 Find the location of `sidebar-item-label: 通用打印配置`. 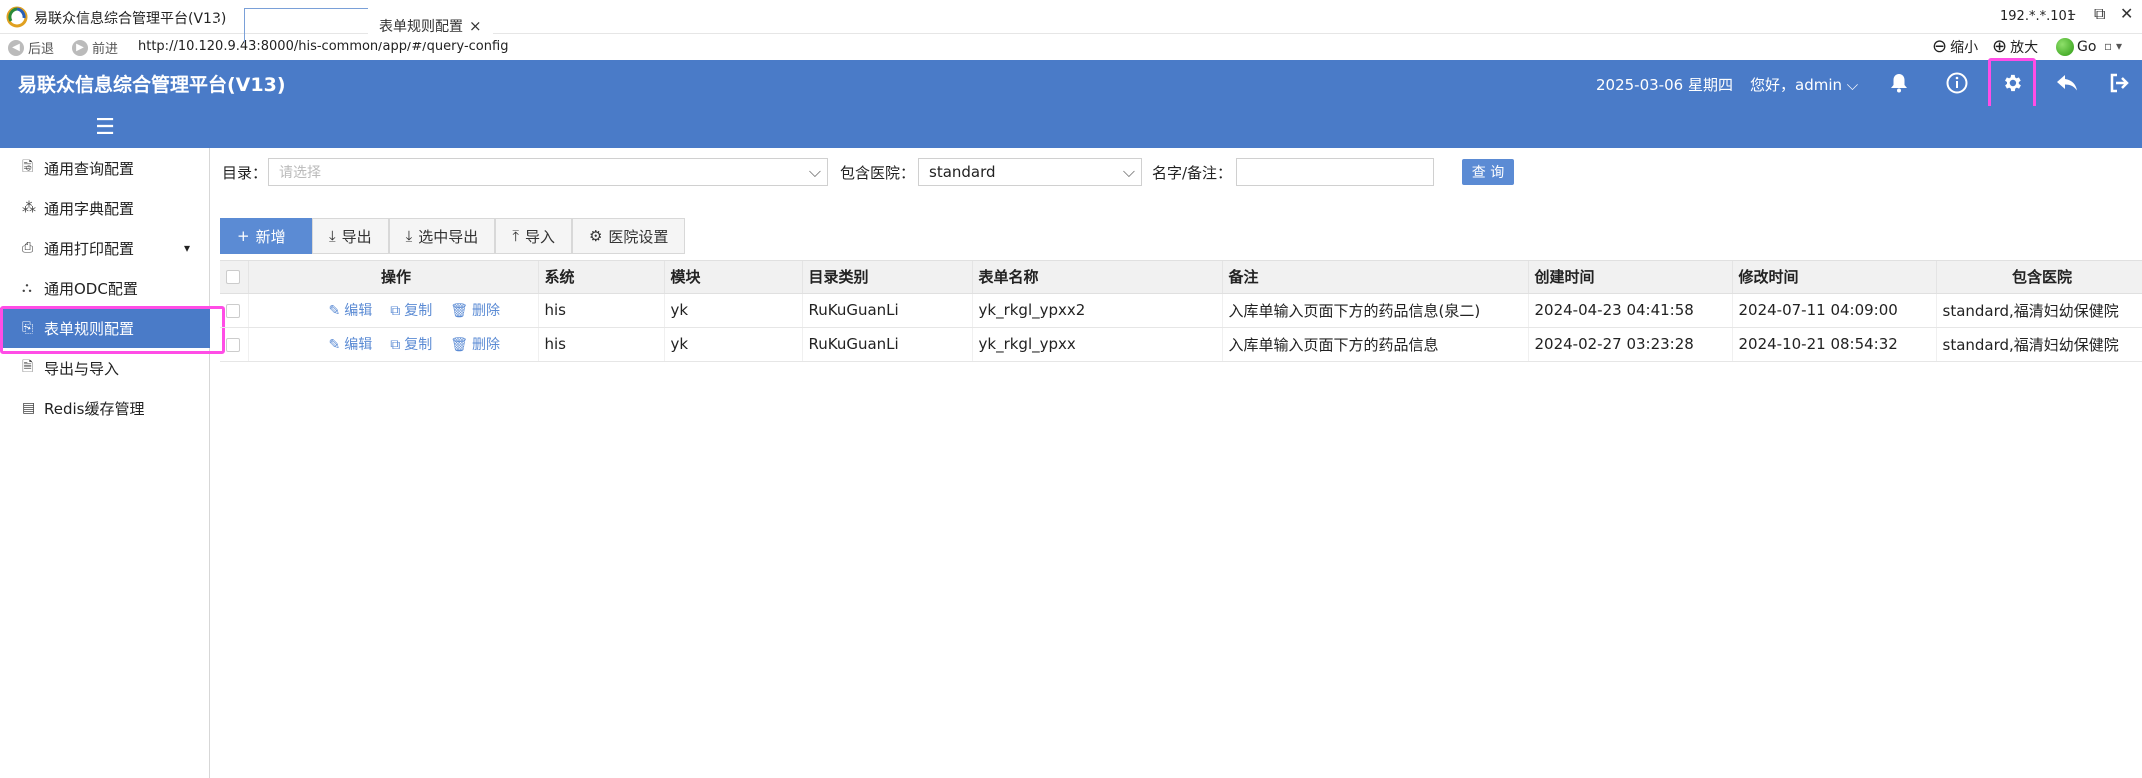

sidebar-item-label: 通用打印配置 is located at coordinates (89, 248).